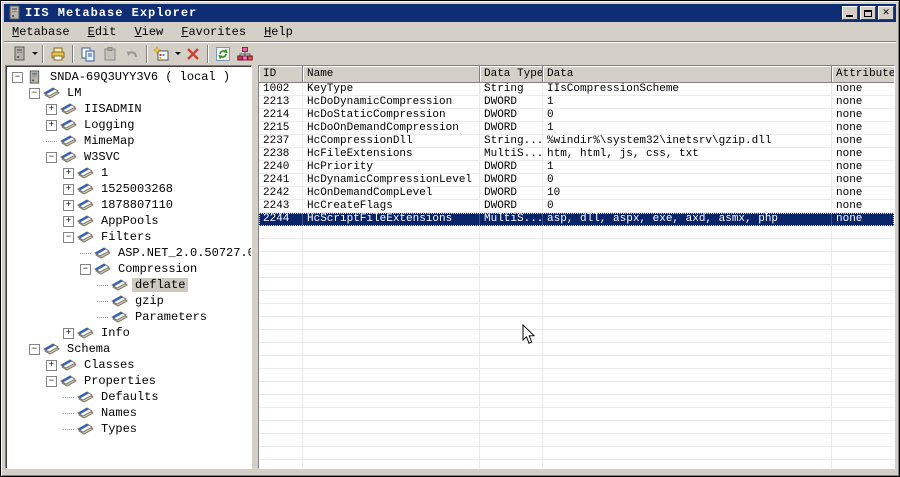  Describe the element at coordinates (128, 253) in the screenshot. I see `tree-item-asp-net-2-0-50727-0: ASP.NET_2.0.50727.0` at that location.